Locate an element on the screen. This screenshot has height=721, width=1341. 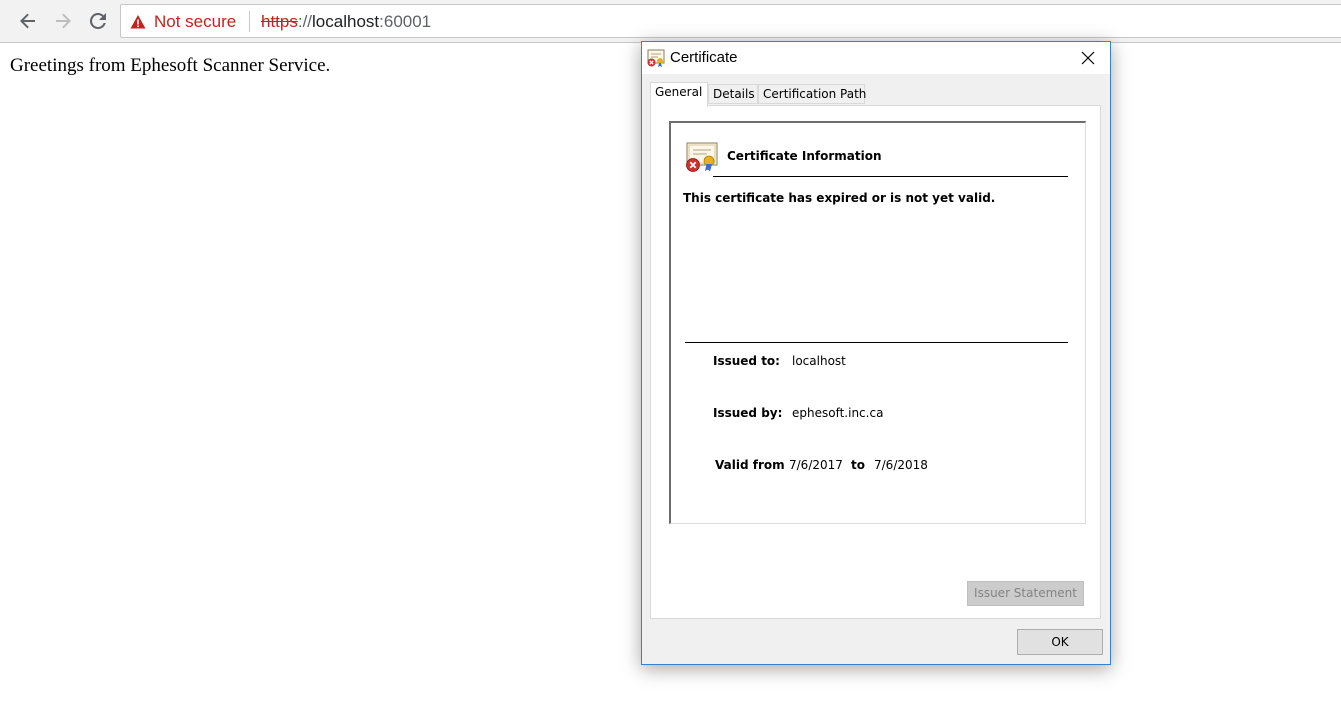
dialog-titlebar: Certificate is located at coordinates (876, 58).